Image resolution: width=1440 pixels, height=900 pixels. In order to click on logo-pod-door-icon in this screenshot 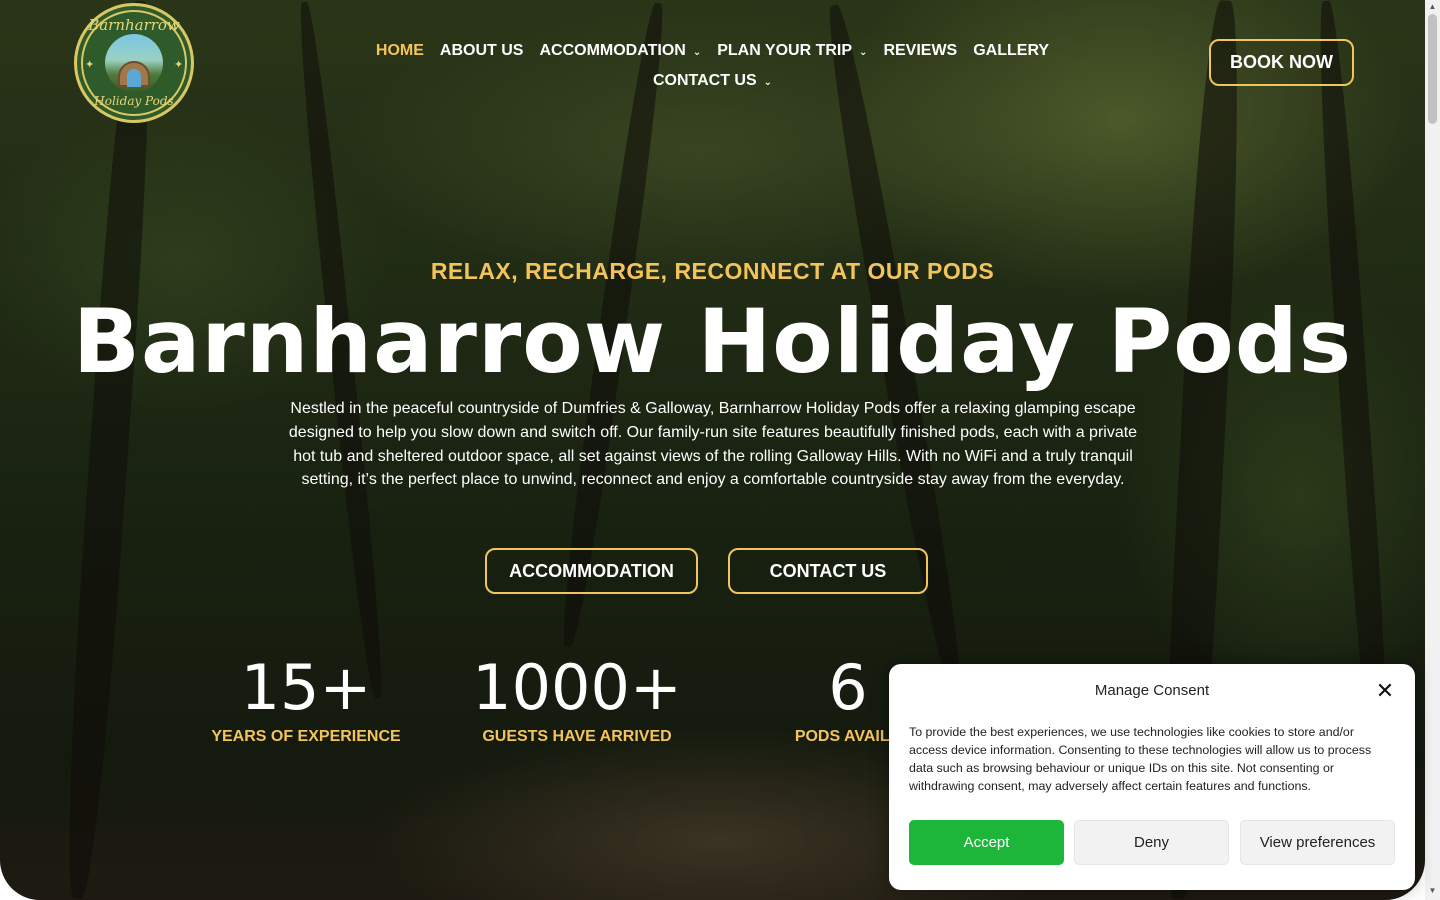, I will do `click(134, 78)`.